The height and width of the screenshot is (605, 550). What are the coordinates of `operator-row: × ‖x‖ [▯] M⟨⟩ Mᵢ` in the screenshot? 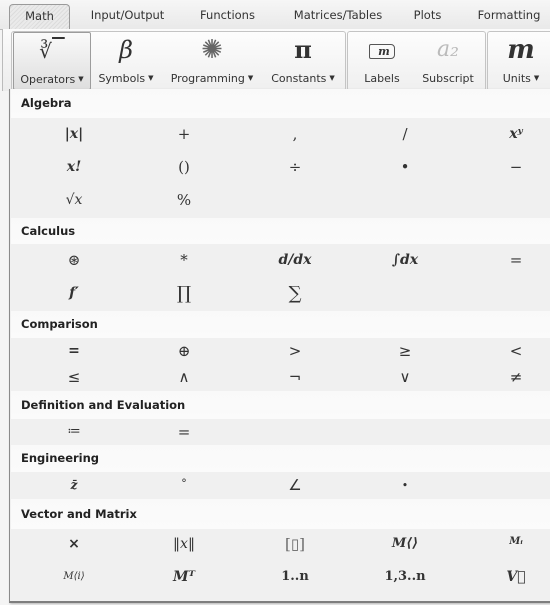 It's located at (280, 544).